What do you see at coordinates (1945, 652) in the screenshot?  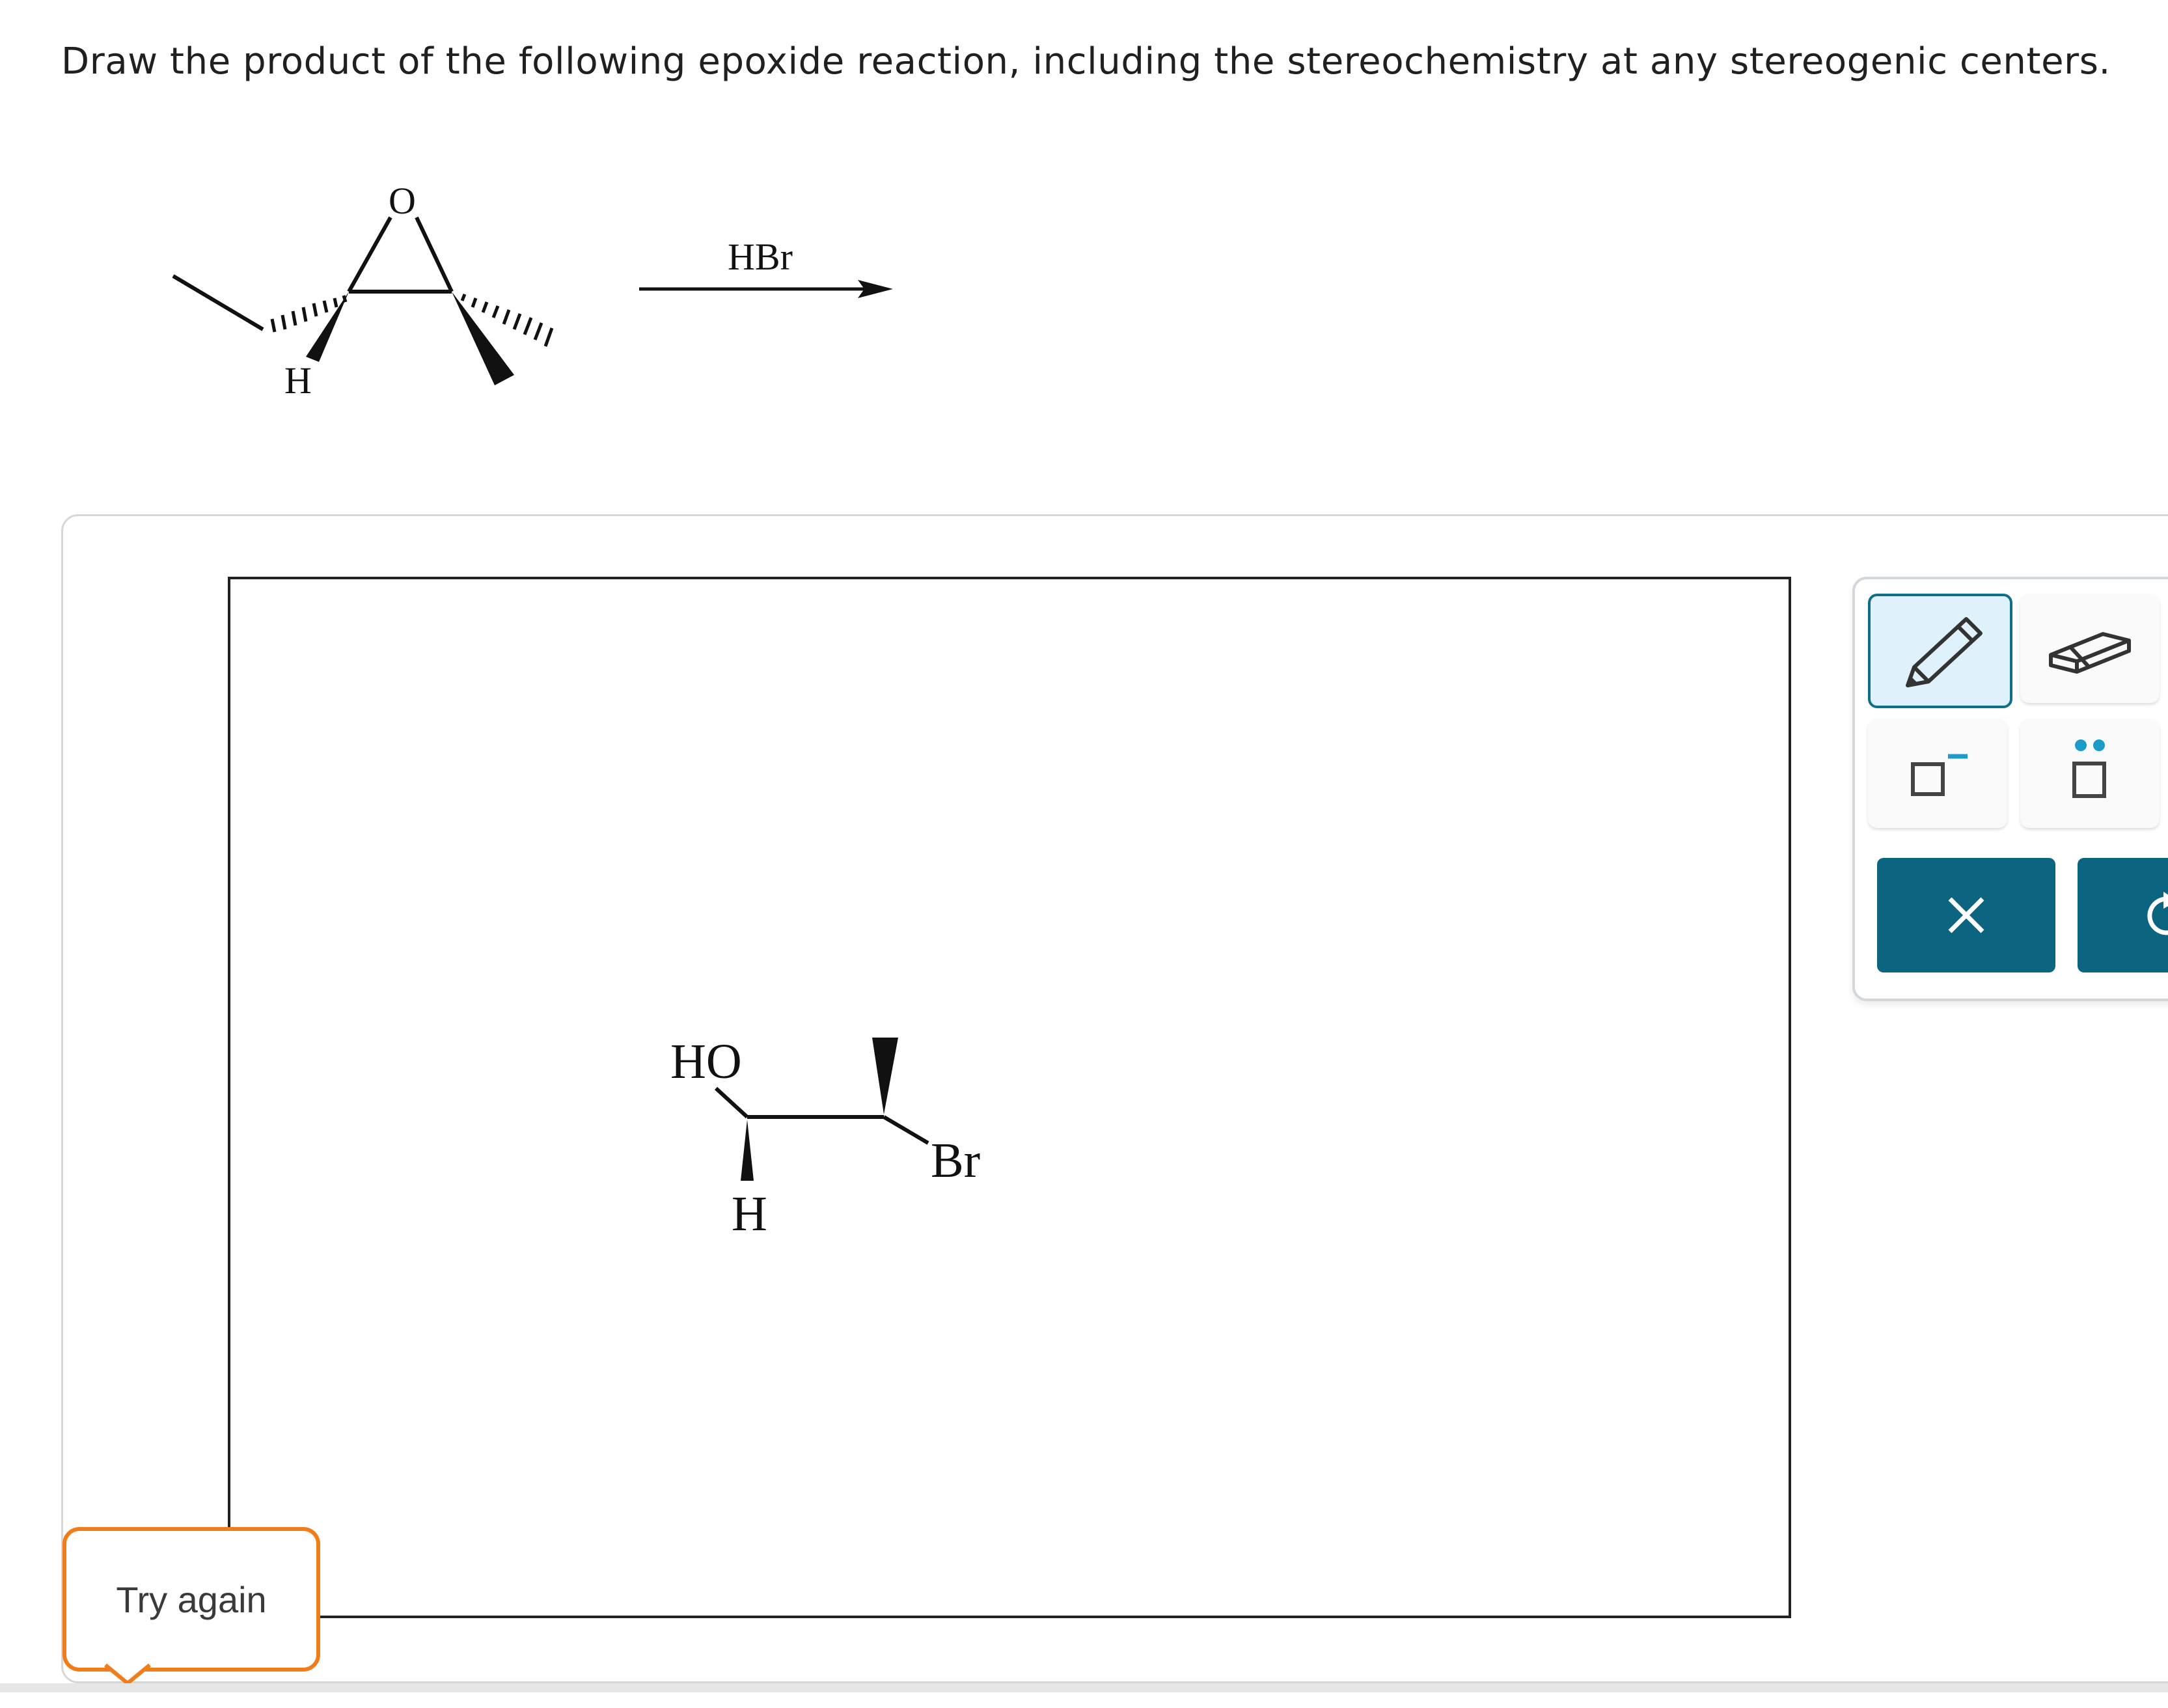 I see `pencil-icon` at bounding box center [1945, 652].